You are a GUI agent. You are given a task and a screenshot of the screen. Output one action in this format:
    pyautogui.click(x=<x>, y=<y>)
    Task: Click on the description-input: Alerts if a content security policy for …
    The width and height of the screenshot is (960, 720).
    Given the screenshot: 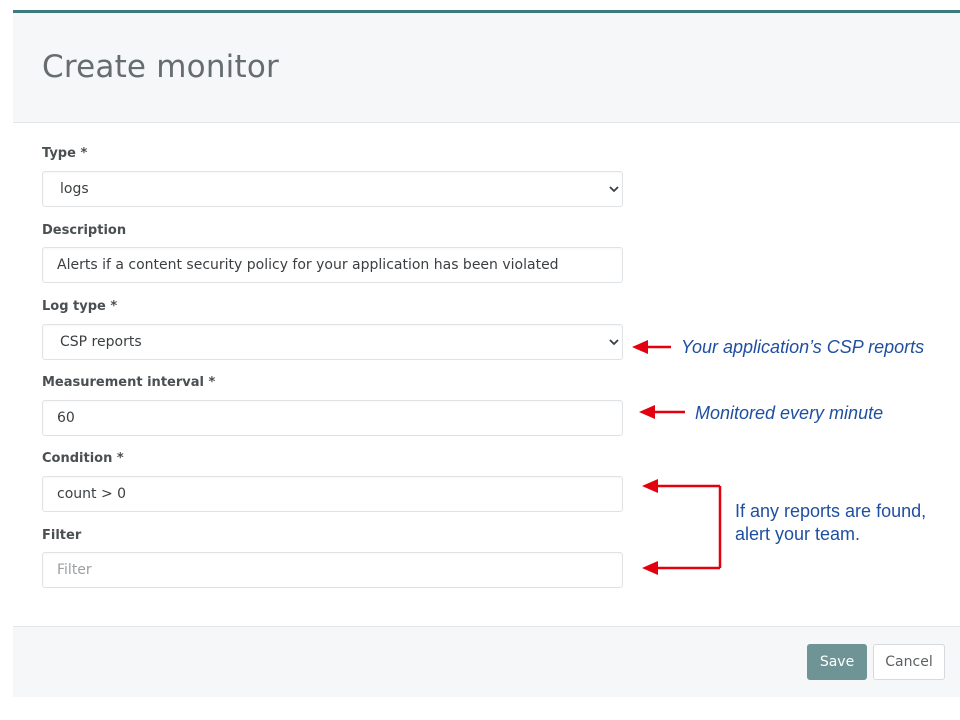 What is the action you would take?
    pyautogui.click(x=332, y=265)
    